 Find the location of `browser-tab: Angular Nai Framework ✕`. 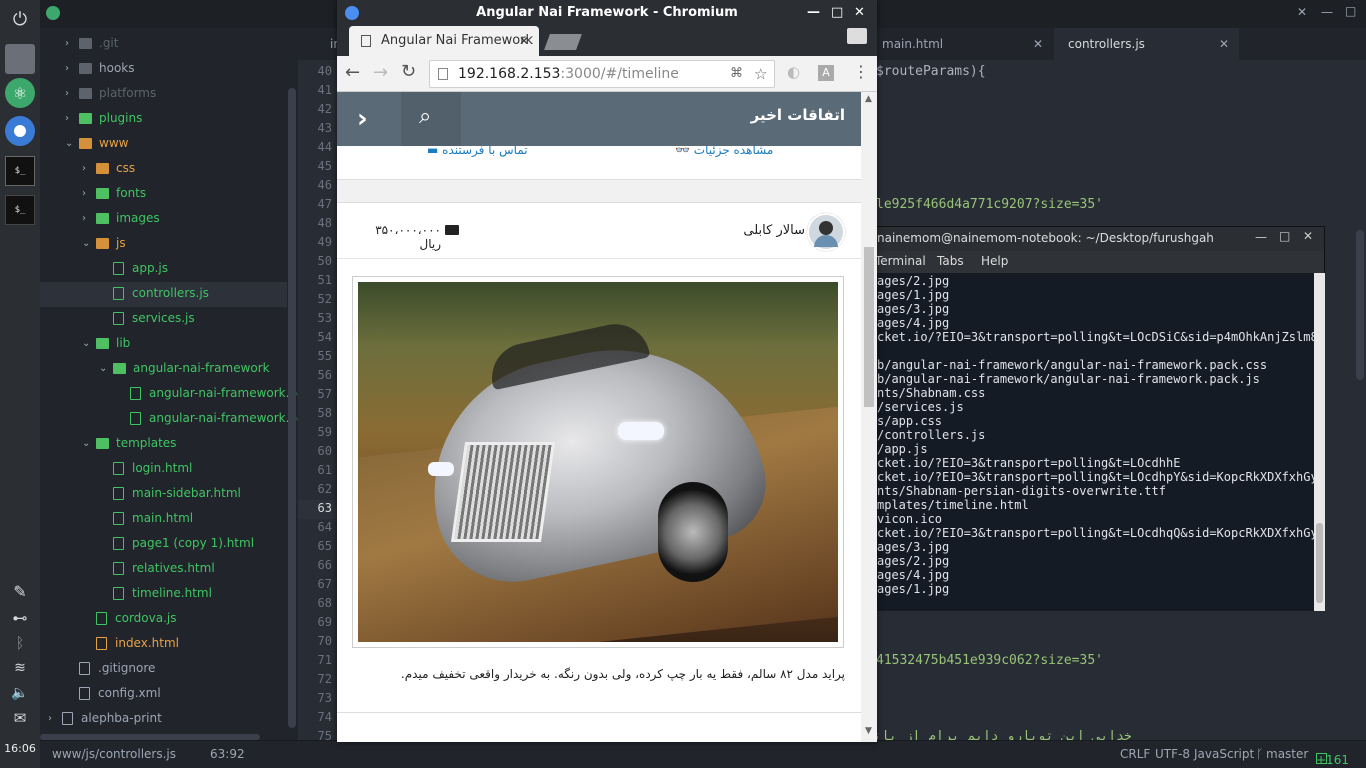

browser-tab: Angular Nai Framework ✕ is located at coordinates (444, 41).